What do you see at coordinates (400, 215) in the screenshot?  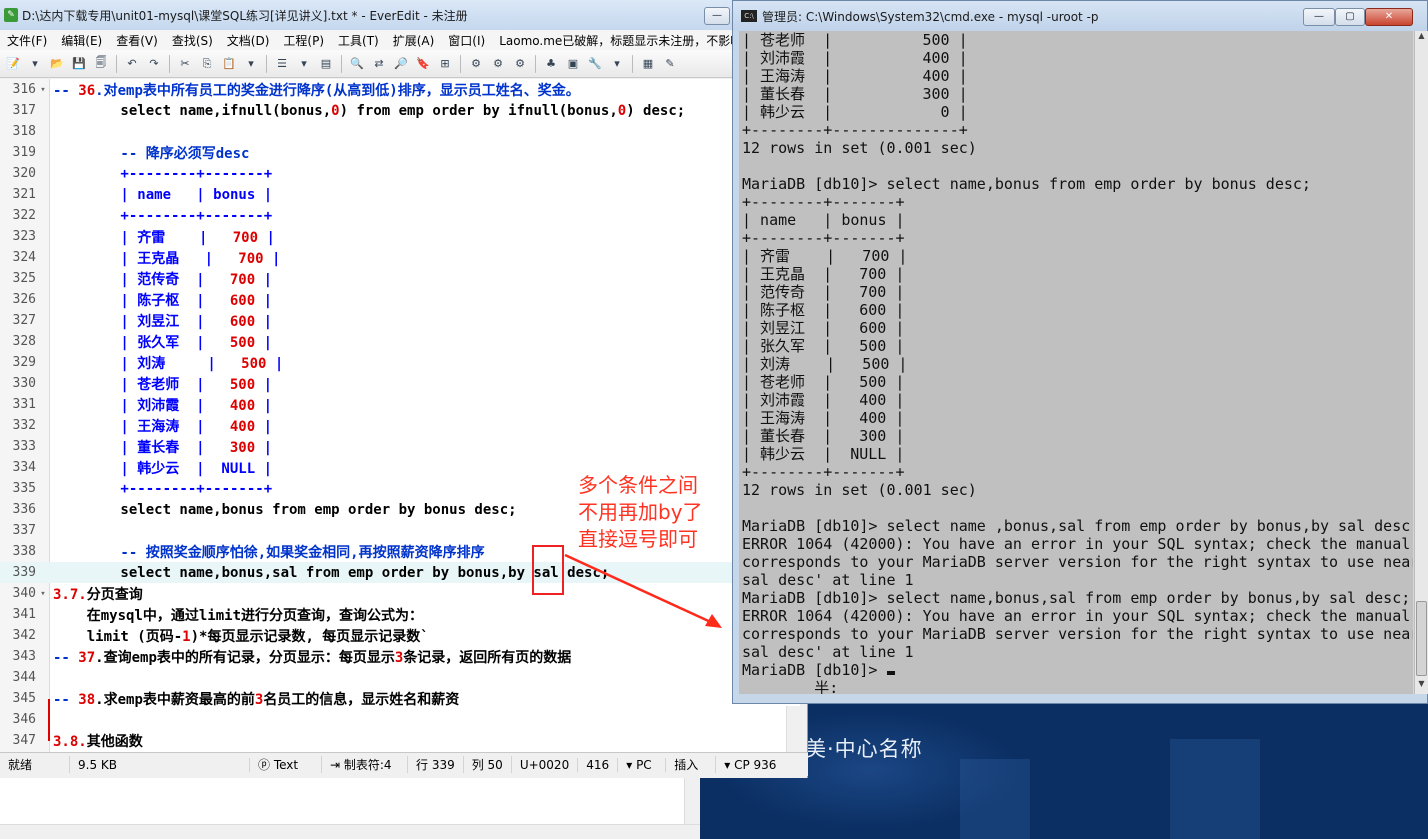 I see `code-line: 322 +--------+-------+` at bounding box center [400, 215].